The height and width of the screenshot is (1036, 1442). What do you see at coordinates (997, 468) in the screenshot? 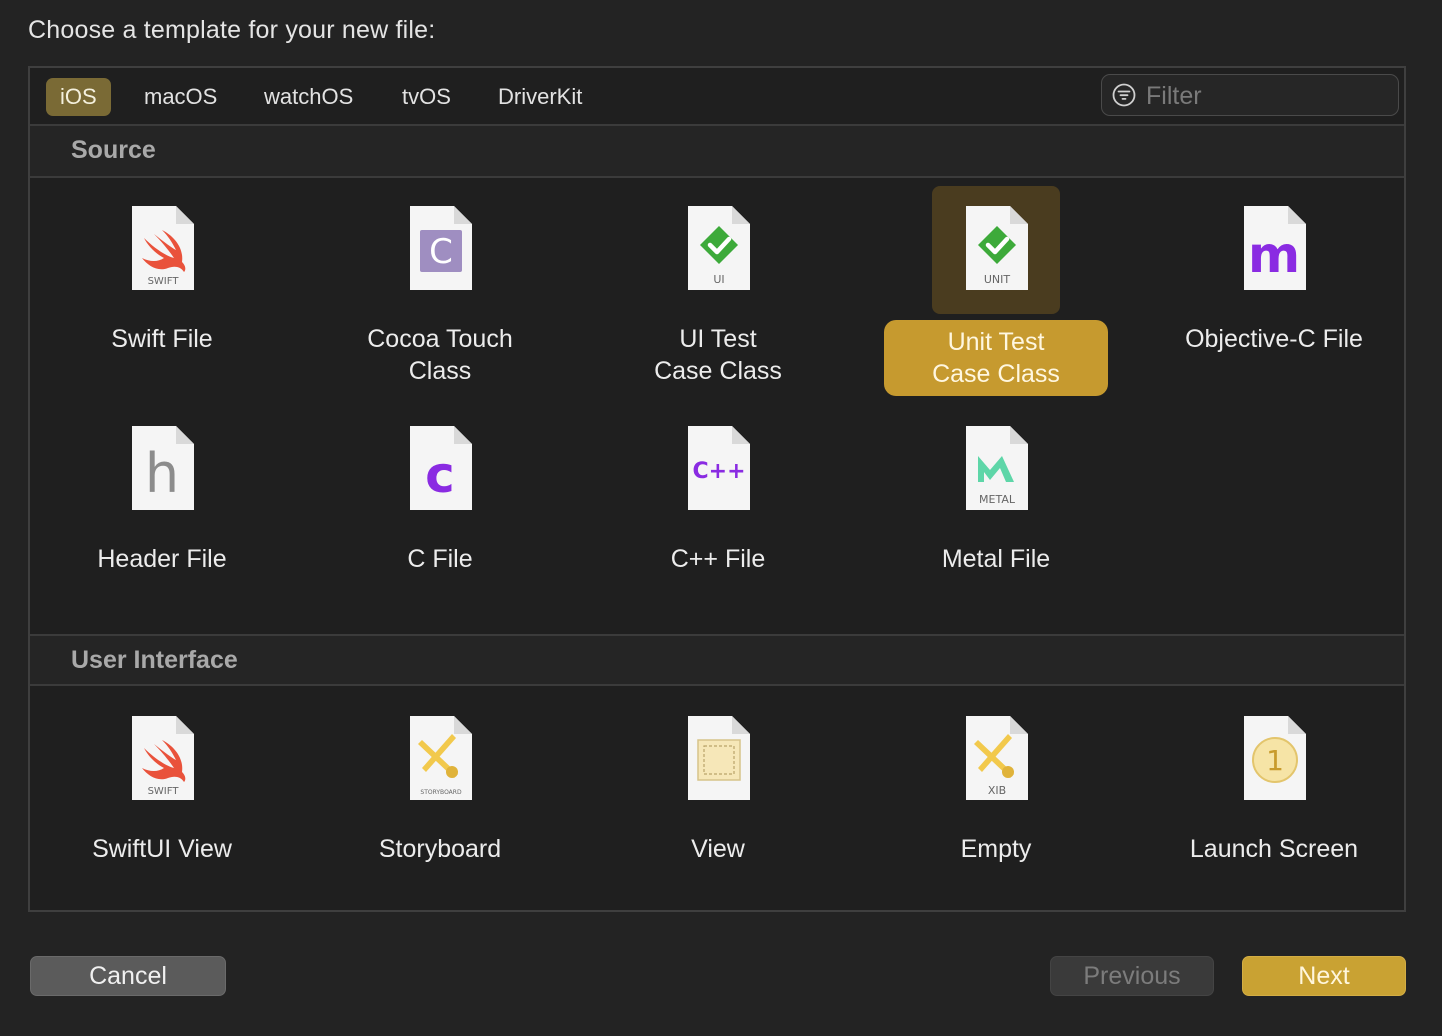
I see `metal-file-icon: METAL` at bounding box center [997, 468].